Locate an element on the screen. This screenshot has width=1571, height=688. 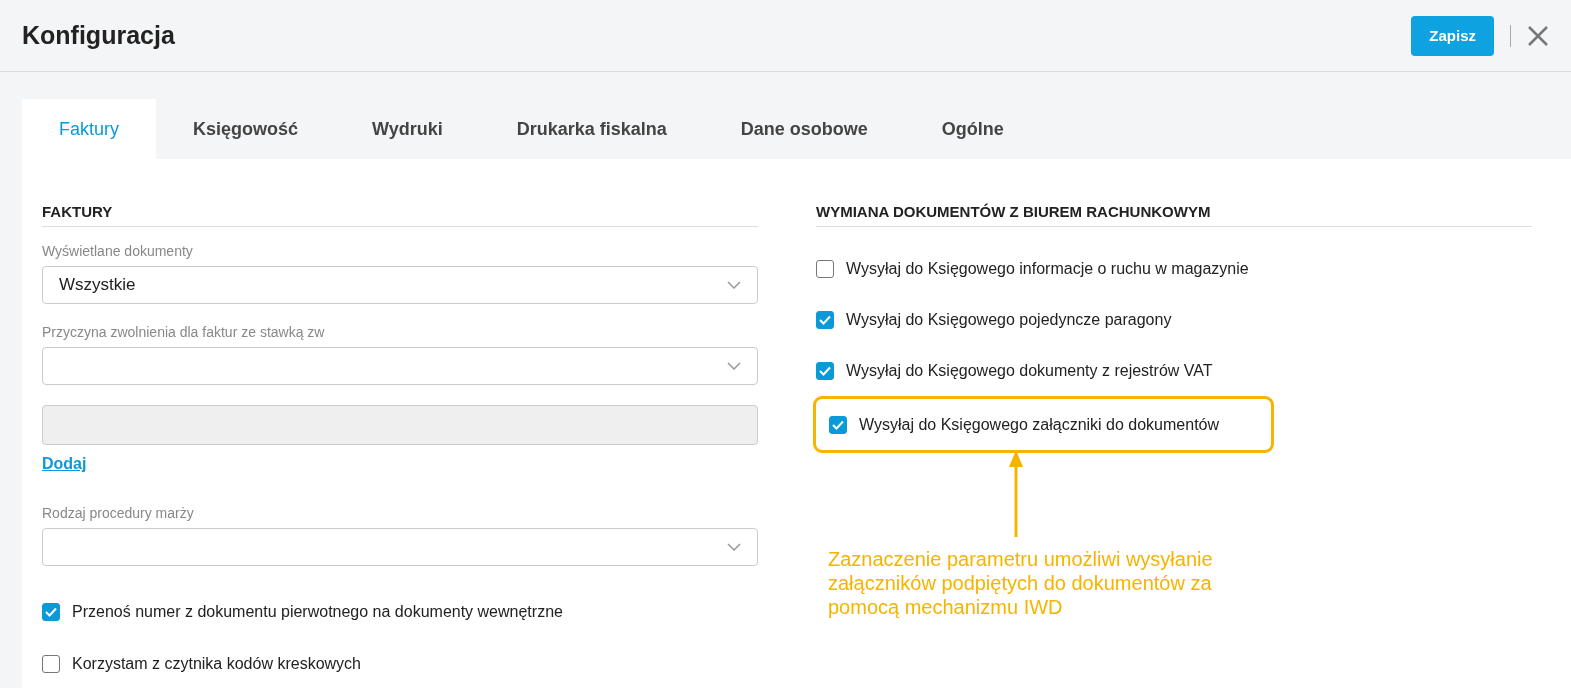
dropdown-field: Wszystkie is located at coordinates (400, 285).